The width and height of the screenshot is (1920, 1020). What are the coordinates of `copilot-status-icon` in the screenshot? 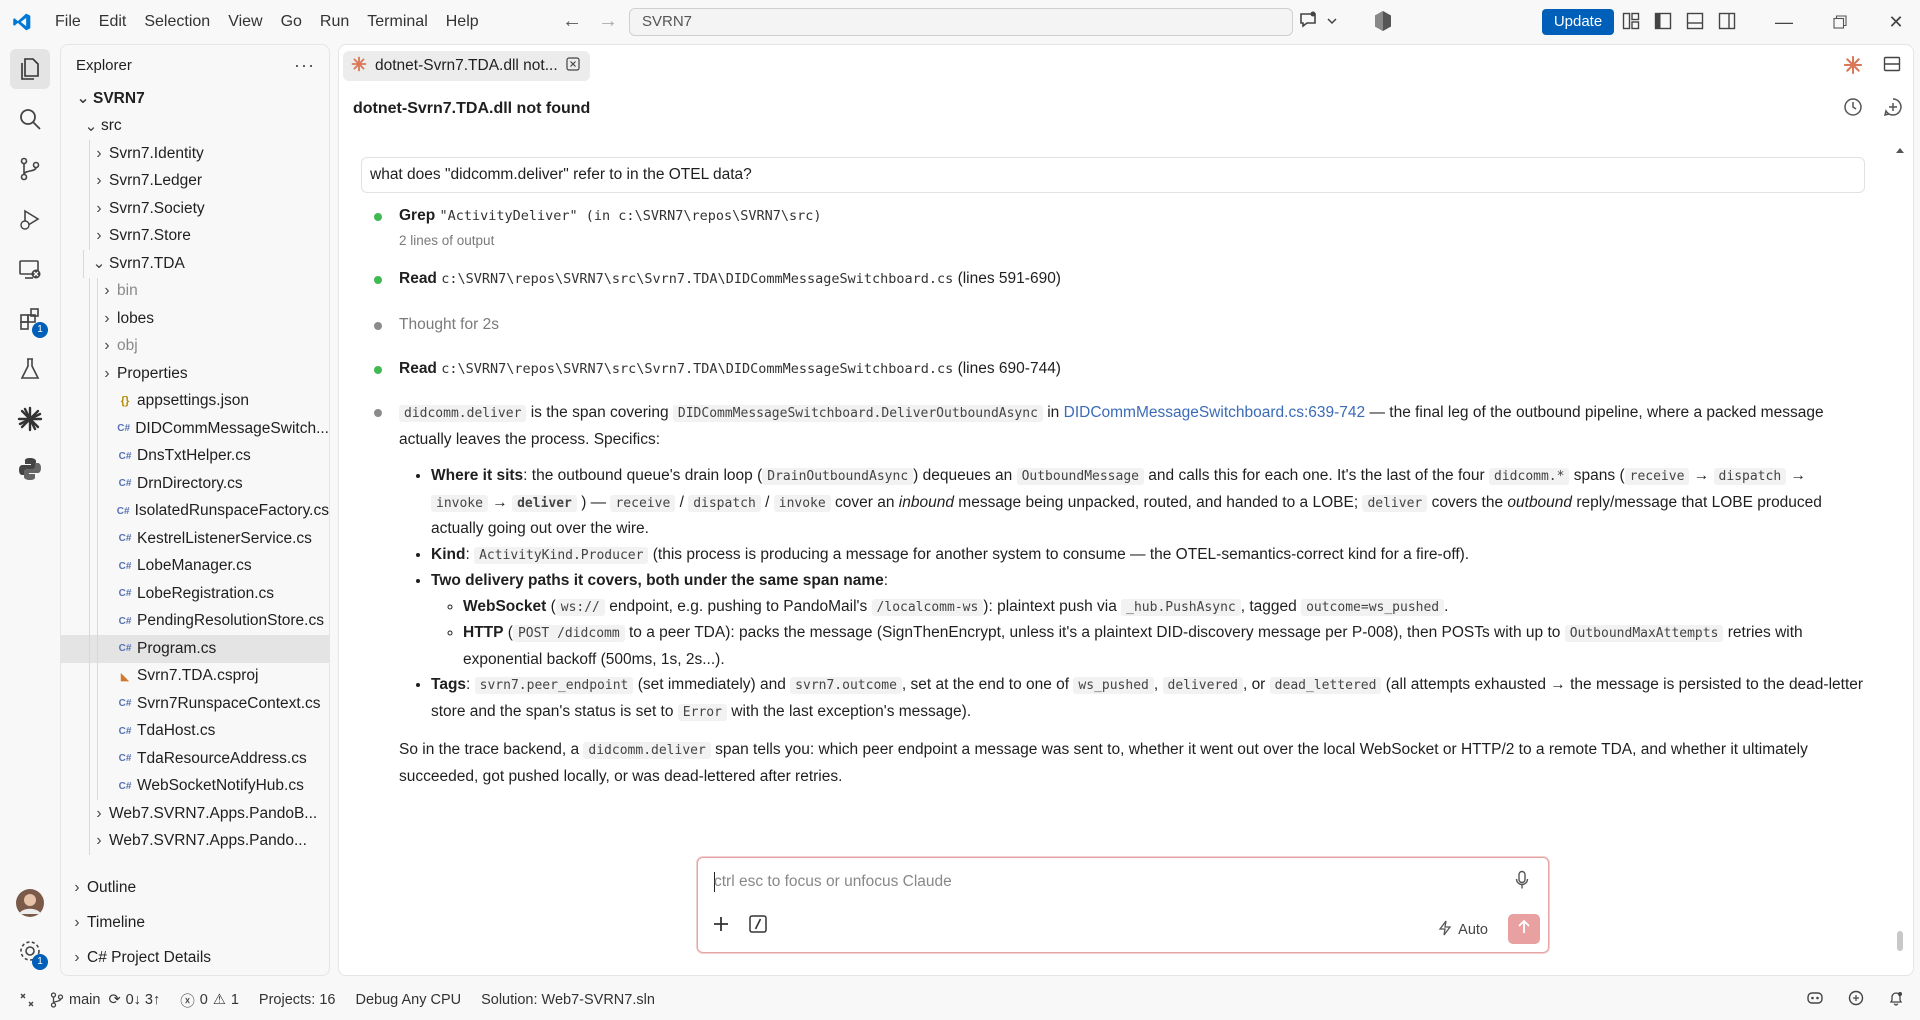 It's located at (1815, 1000).